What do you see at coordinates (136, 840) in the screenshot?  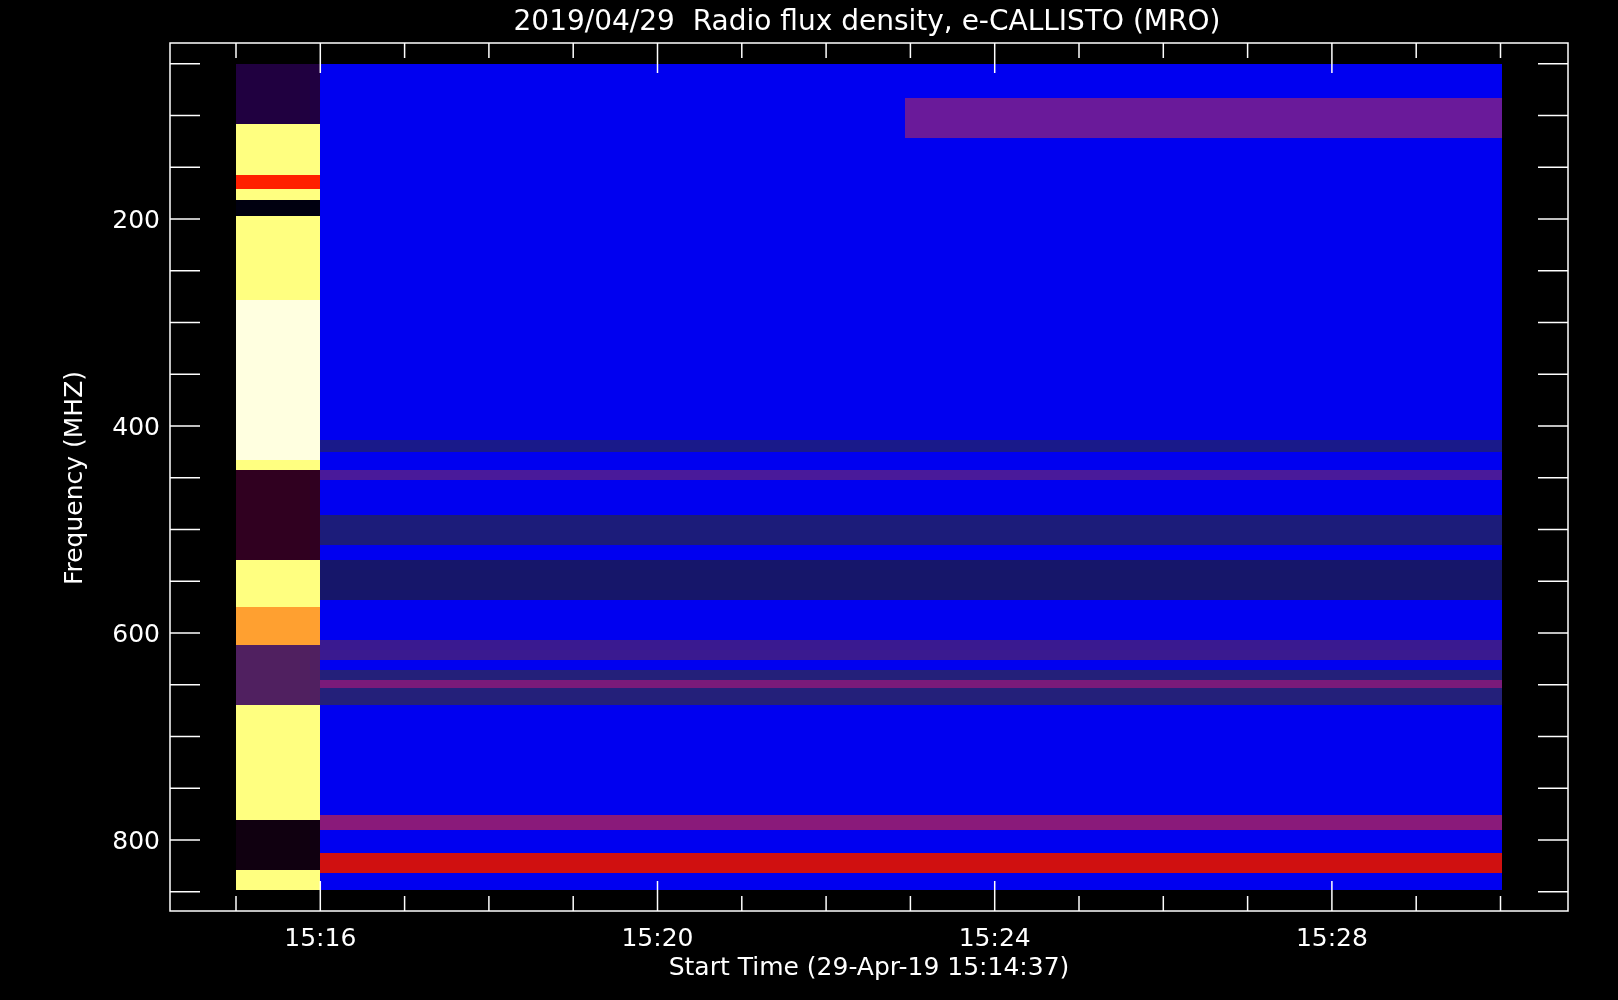 I see `y-tick-label: 800` at bounding box center [136, 840].